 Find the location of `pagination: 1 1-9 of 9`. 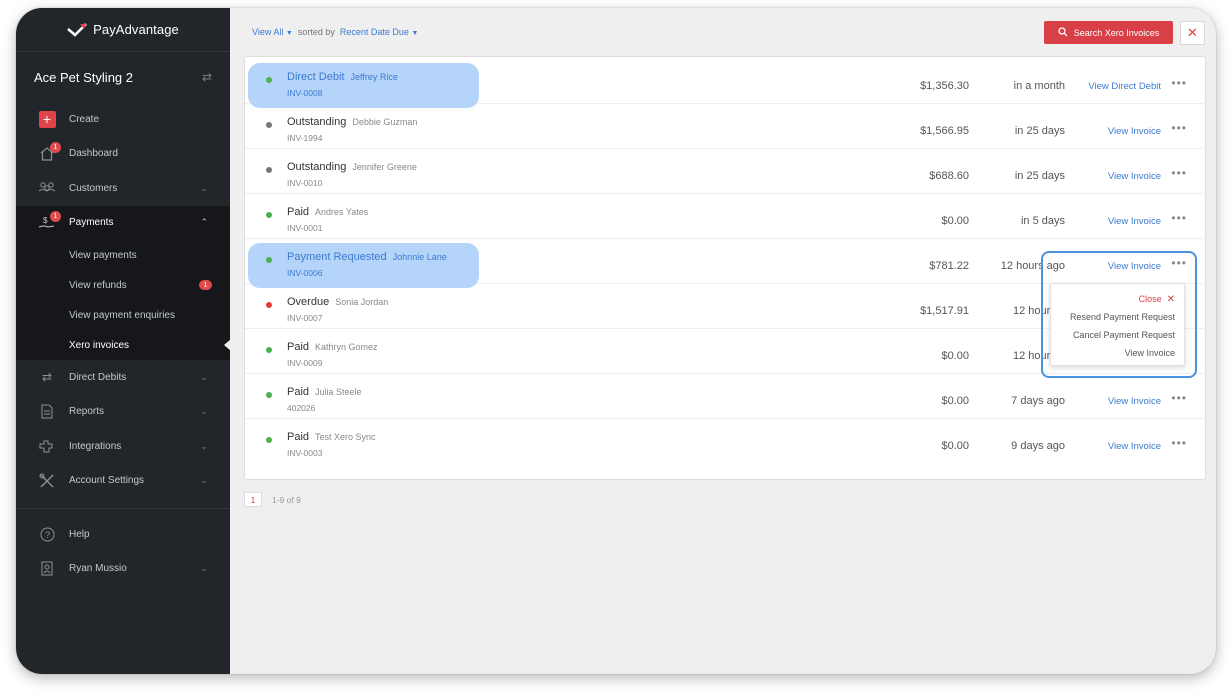

pagination: 1 1-9 of 9 is located at coordinates (272, 499).